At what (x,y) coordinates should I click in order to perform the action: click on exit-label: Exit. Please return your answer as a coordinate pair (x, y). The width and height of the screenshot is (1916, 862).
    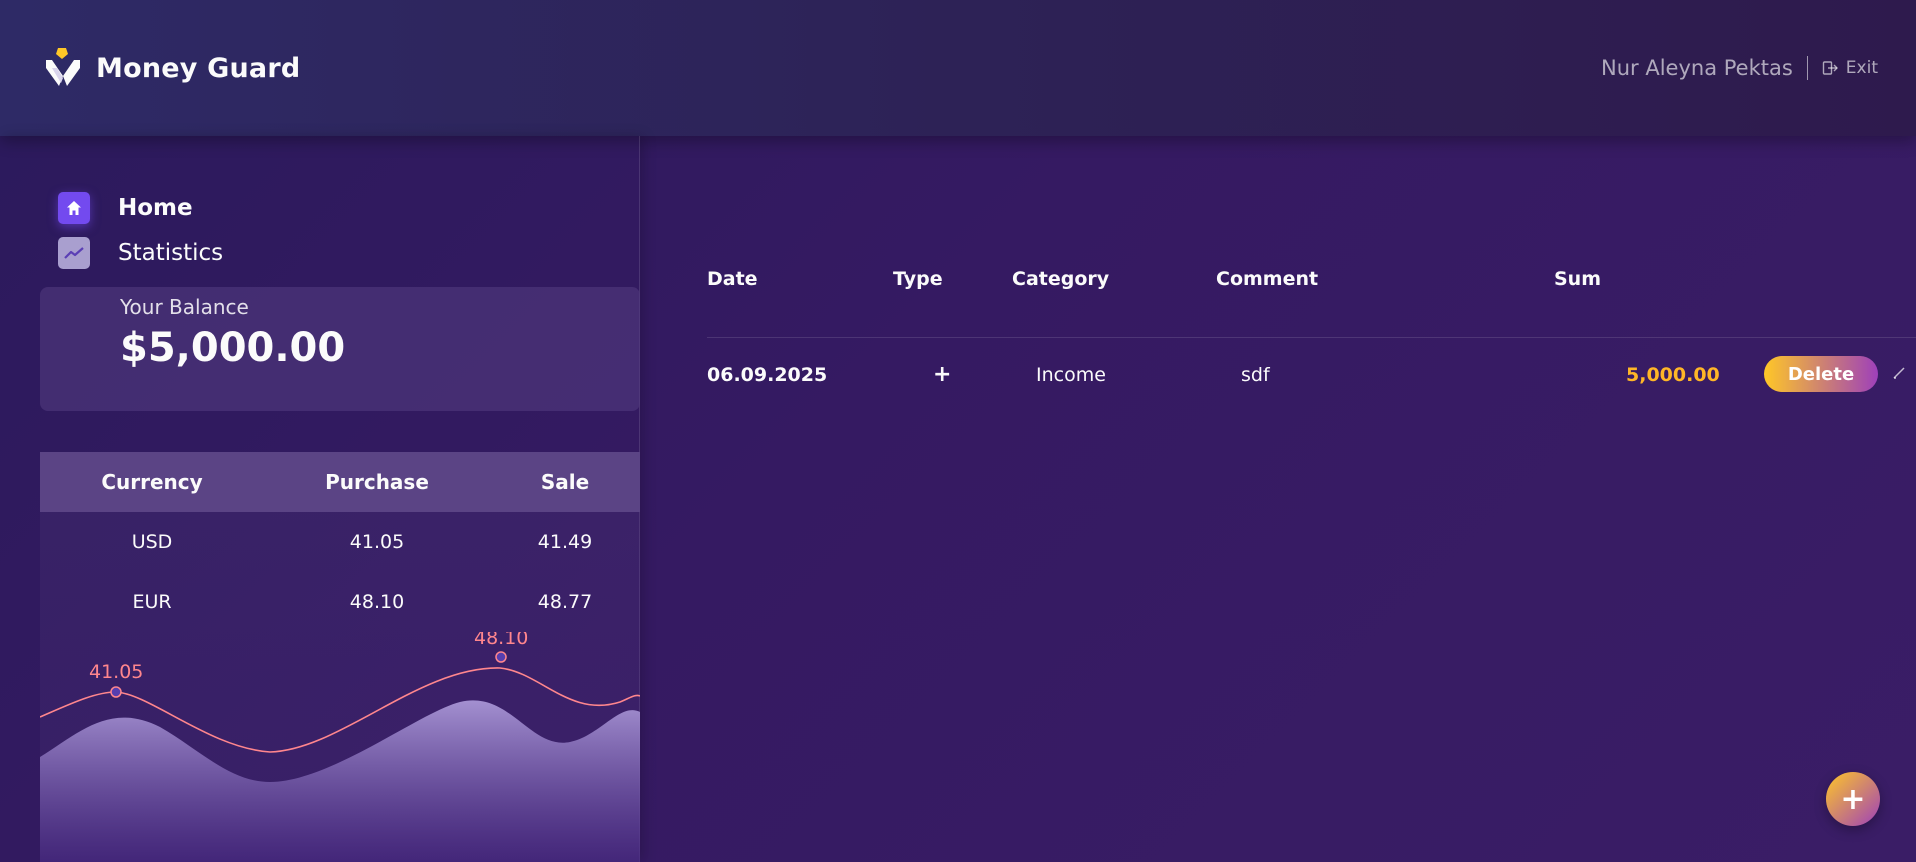
    Looking at the image, I should click on (1861, 68).